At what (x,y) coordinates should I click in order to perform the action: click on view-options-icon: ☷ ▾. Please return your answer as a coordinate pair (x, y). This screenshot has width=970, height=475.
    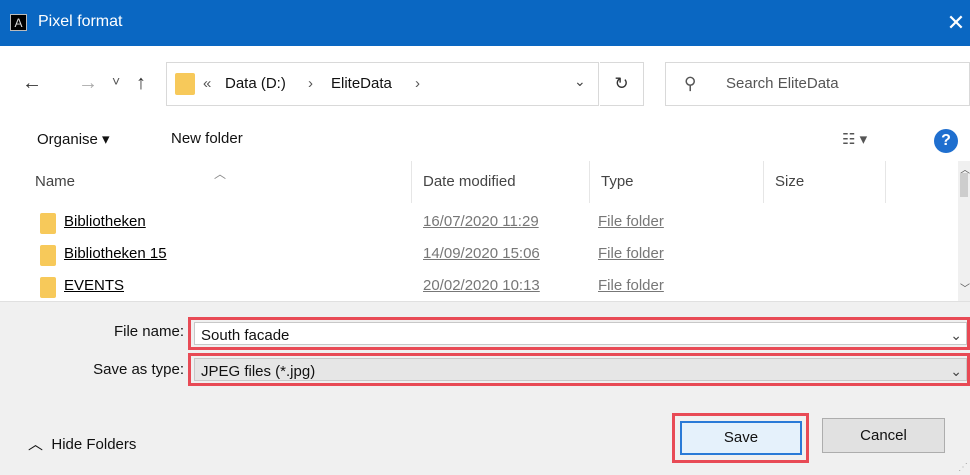
    Looking at the image, I should click on (854, 139).